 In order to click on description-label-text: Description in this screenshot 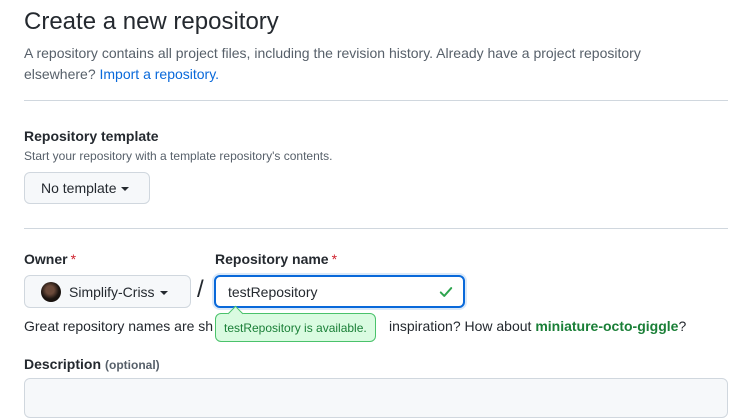, I will do `click(63, 364)`.